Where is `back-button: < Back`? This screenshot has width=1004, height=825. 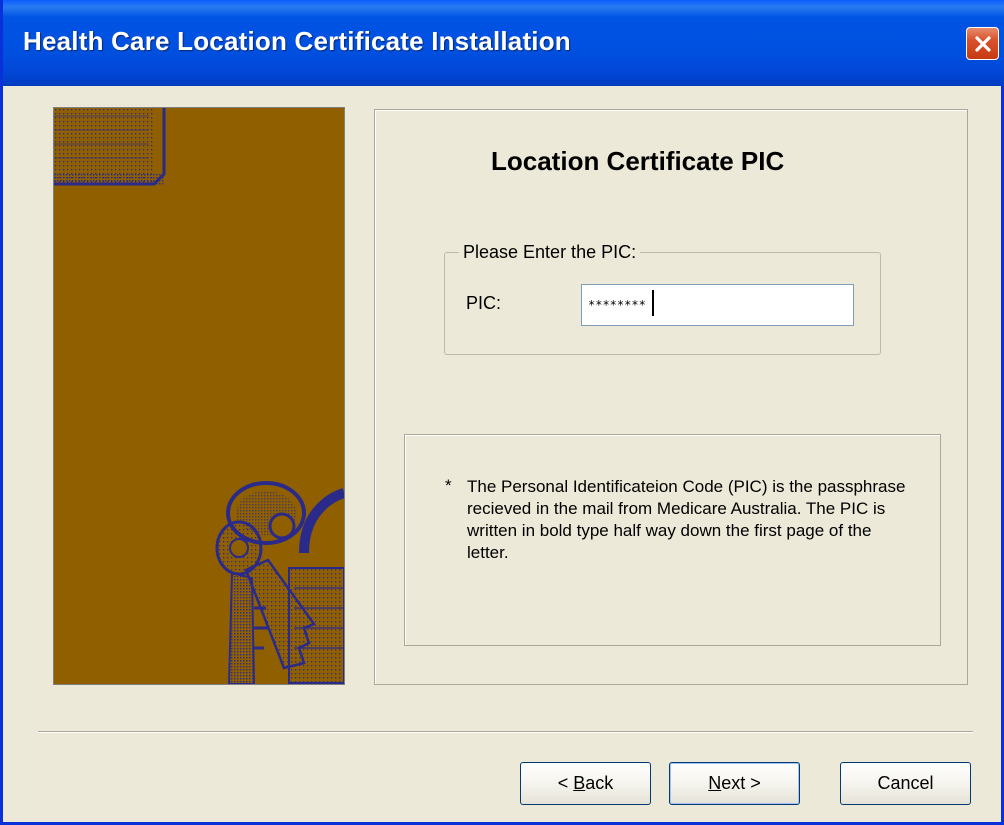 back-button: < Back is located at coordinates (585, 783).